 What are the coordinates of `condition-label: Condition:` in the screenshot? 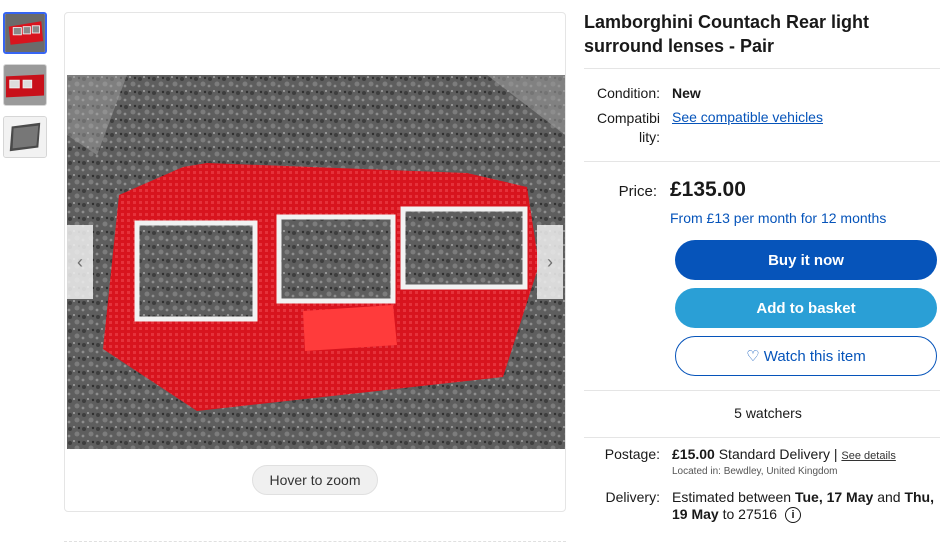 It's located at (628, 93).